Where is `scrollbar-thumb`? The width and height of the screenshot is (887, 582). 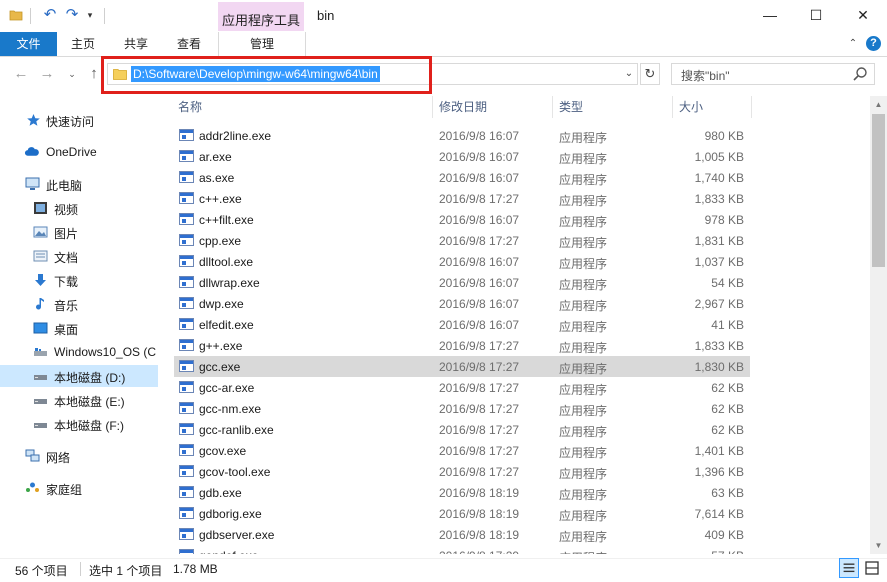
scrollbar-thumb is located at coordinates (878, 190).